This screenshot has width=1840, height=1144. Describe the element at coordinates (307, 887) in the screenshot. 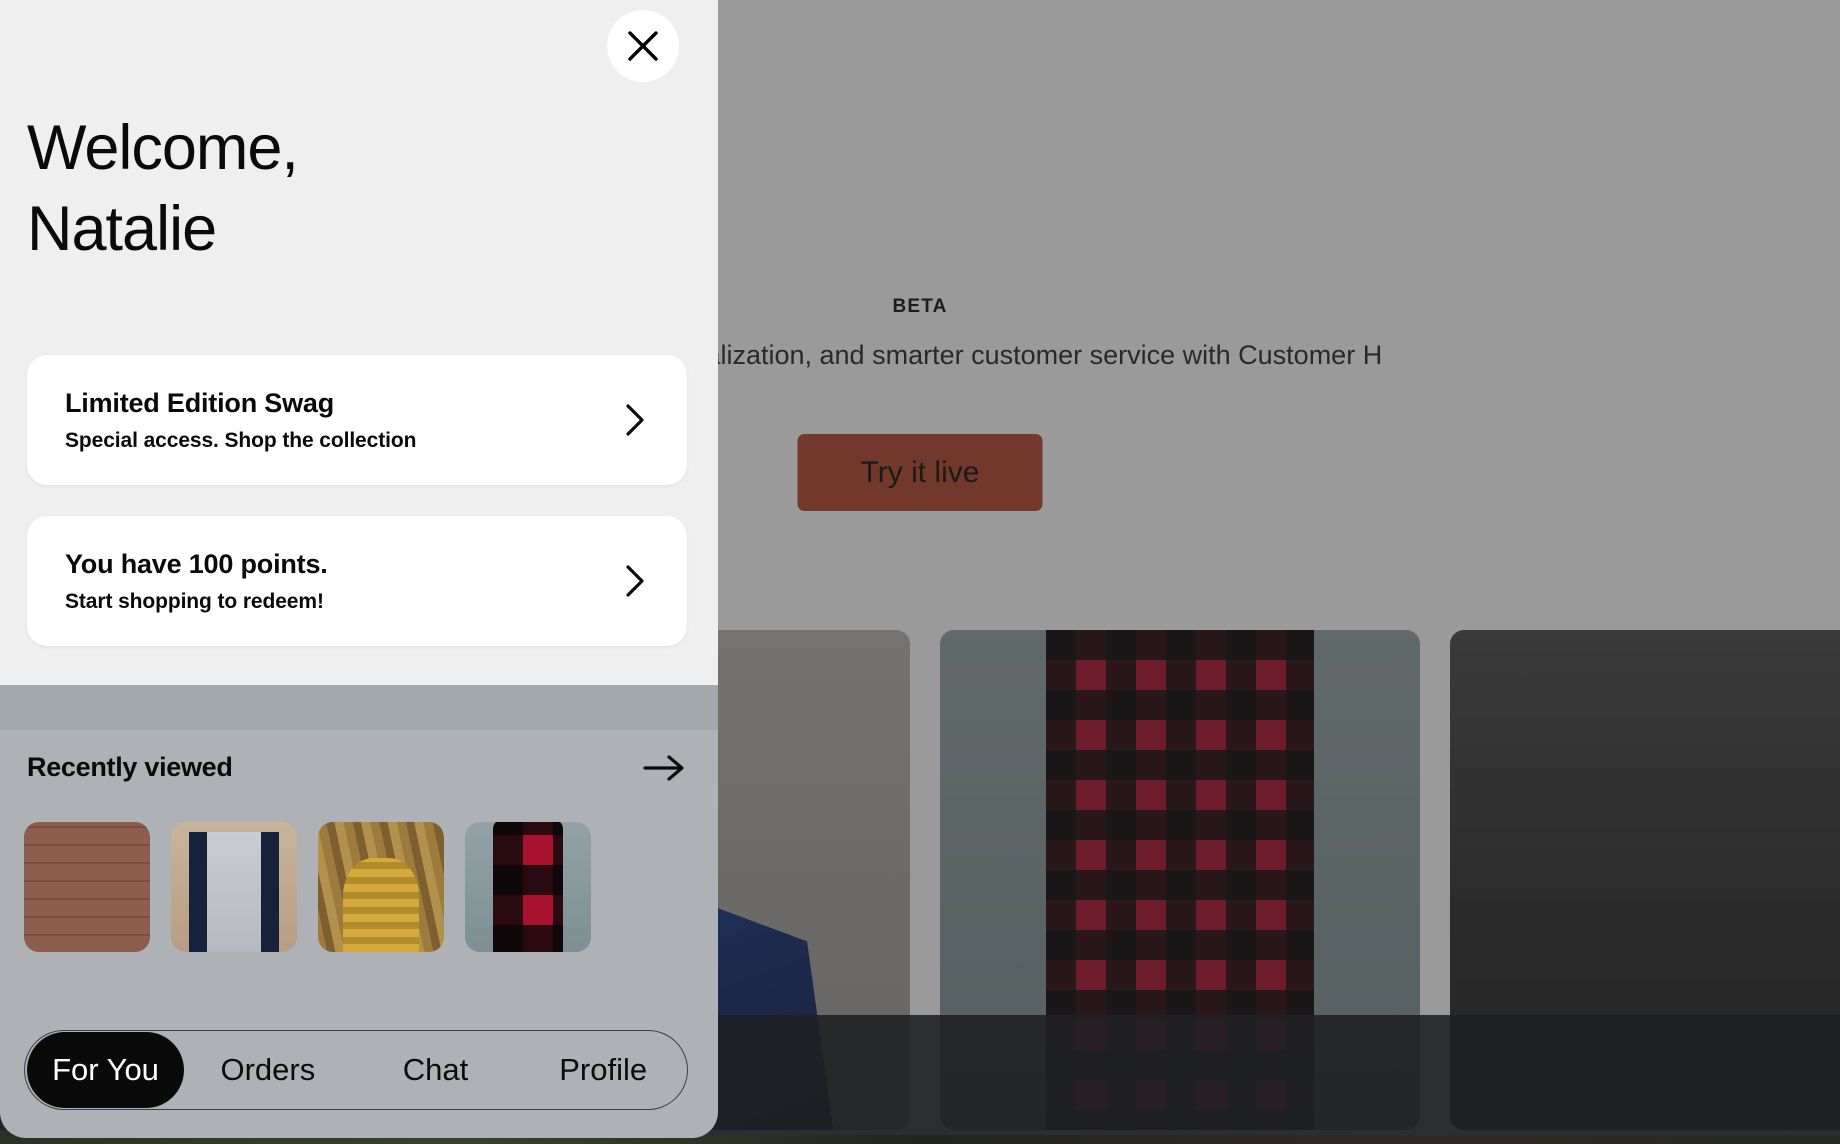

I see `recently-viewed-thumbnails` at that location.